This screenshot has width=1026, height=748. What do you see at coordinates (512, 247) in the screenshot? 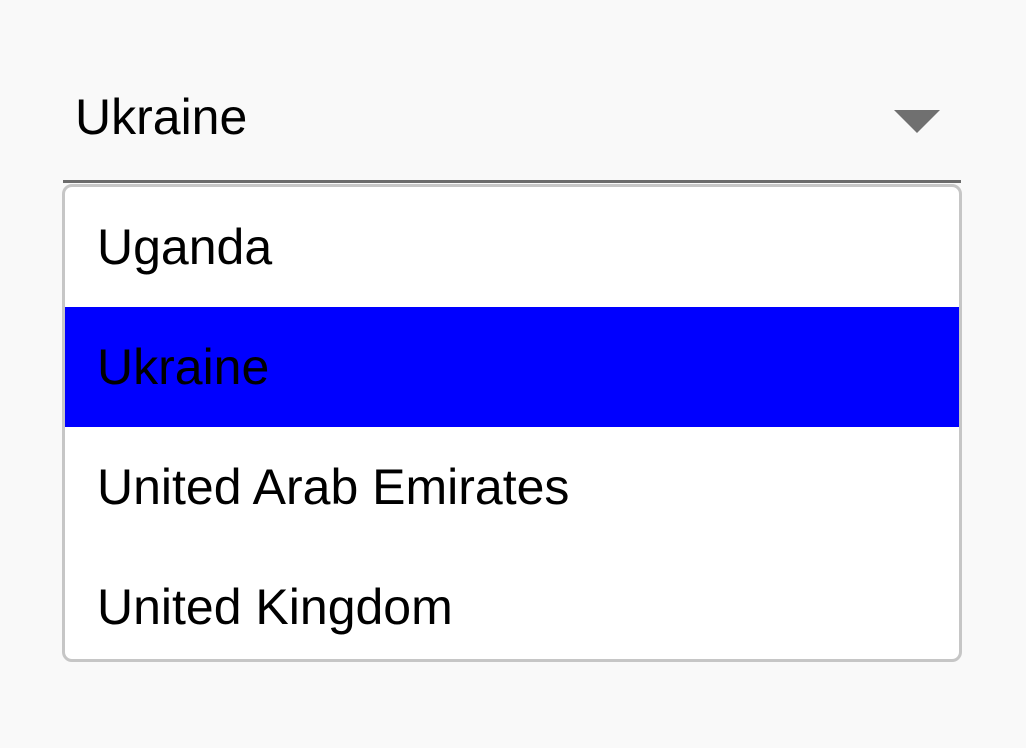
I see `option-uganda: Uganda` at bounding box center [512, 247].